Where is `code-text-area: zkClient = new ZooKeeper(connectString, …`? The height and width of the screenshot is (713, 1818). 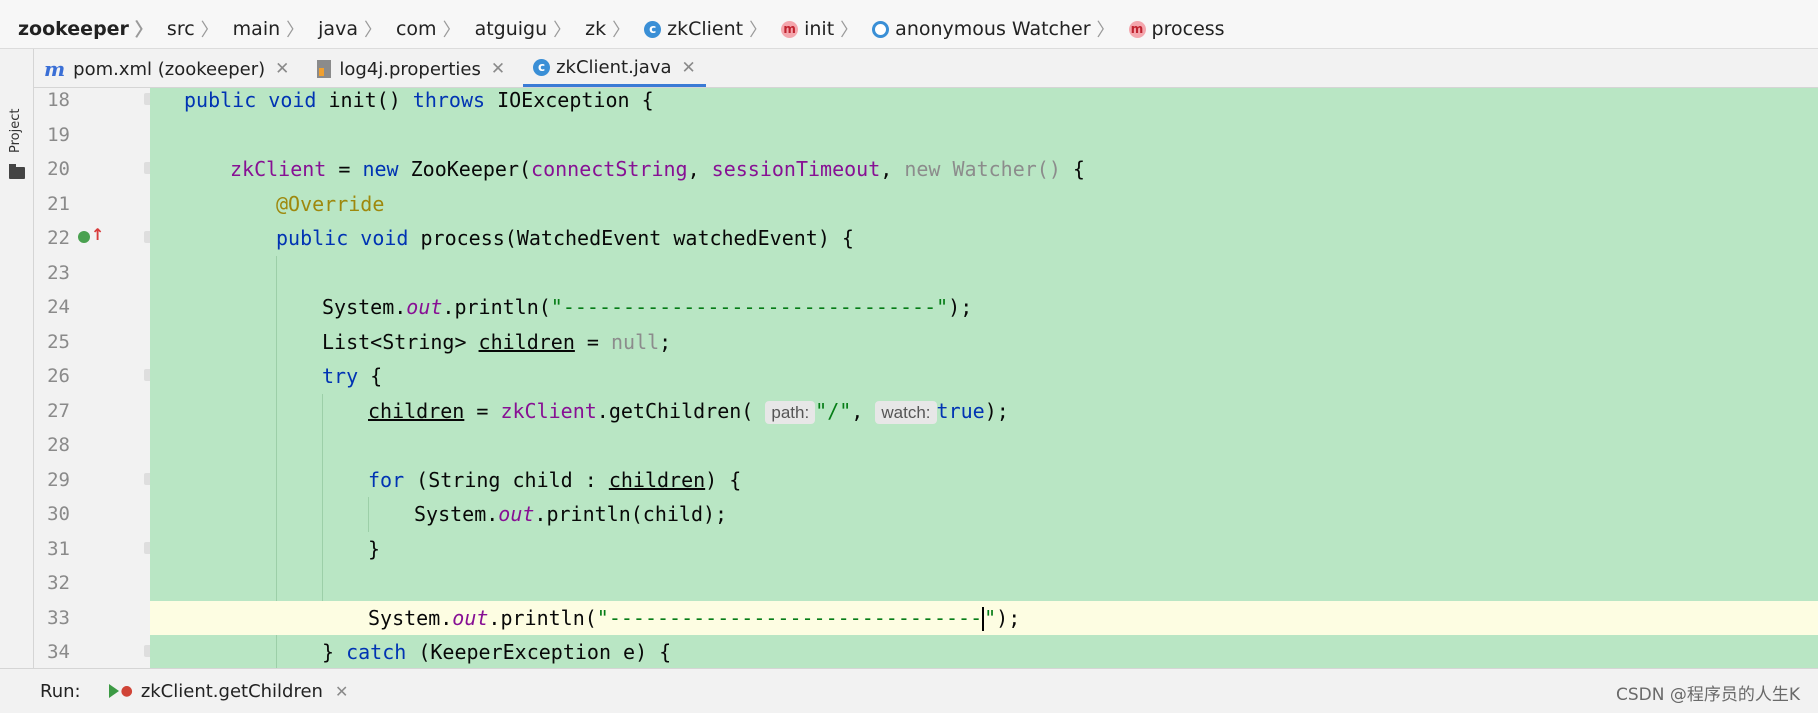
code-text-area: zkClient = new ZooKeeper(connectString, … is located at coordinates (984, 169).